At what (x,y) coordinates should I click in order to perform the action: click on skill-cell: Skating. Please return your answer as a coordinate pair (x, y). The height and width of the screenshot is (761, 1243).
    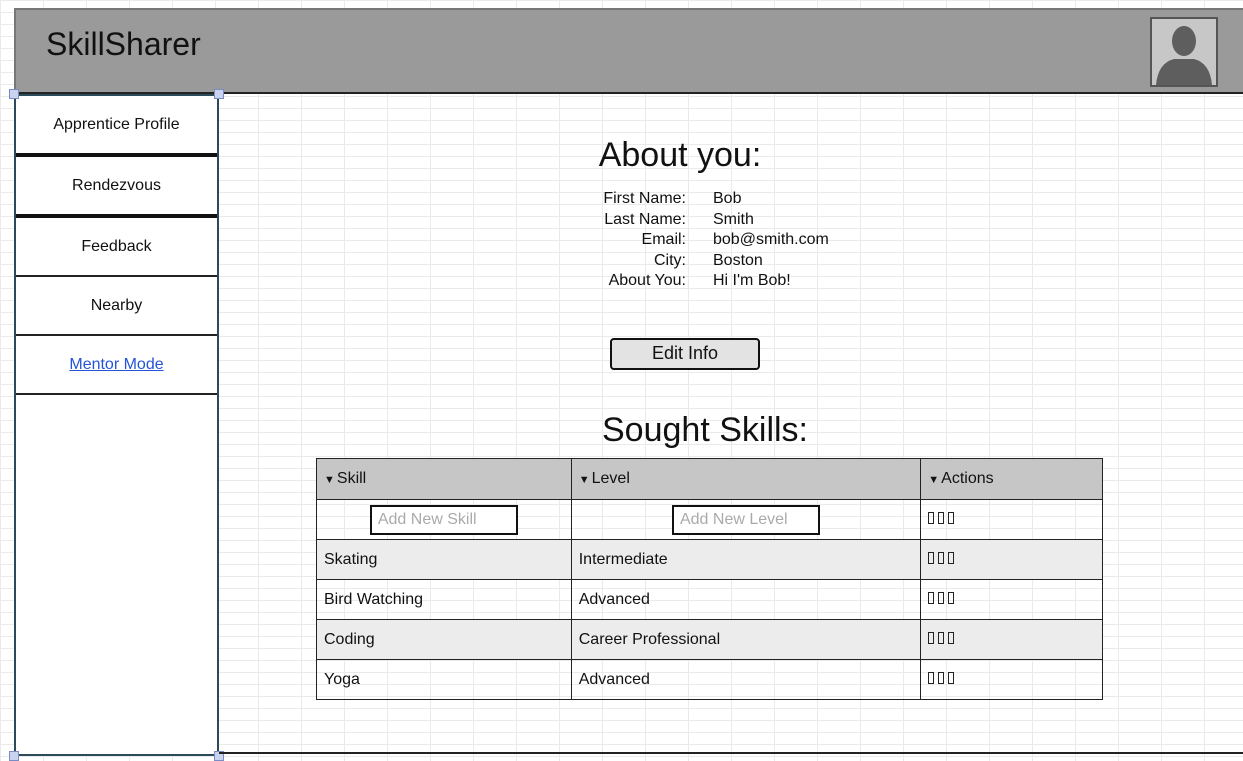
    Looking at the image, I should click on (444, 559).